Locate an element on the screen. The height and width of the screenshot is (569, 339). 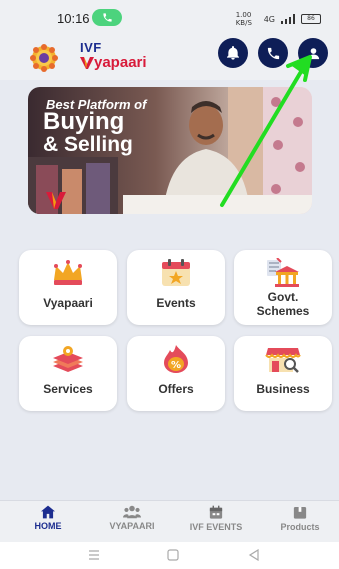
crown-icon is located at coordinates (68, 272).